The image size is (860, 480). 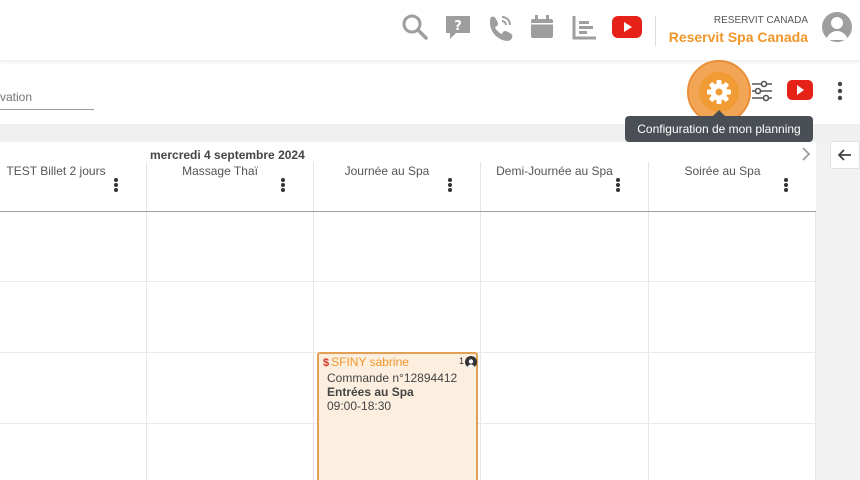 What do you see at coordinates (326, 363) in the screenshot?
I see `payment-status-icon: $` at bounding box center [326, 363].